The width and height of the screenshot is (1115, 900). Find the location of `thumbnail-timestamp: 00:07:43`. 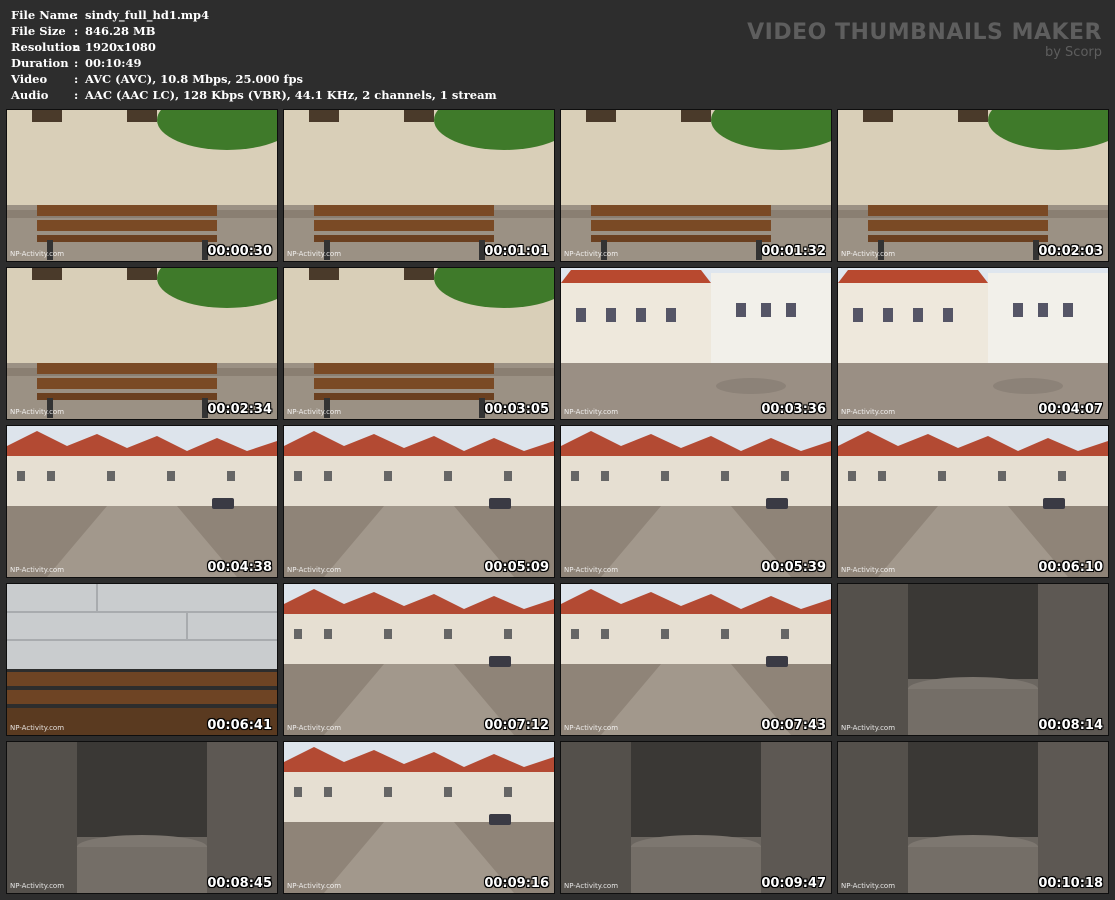

thumbnail-timestamp: 00:07:43 is located at coordinates (793, 725).